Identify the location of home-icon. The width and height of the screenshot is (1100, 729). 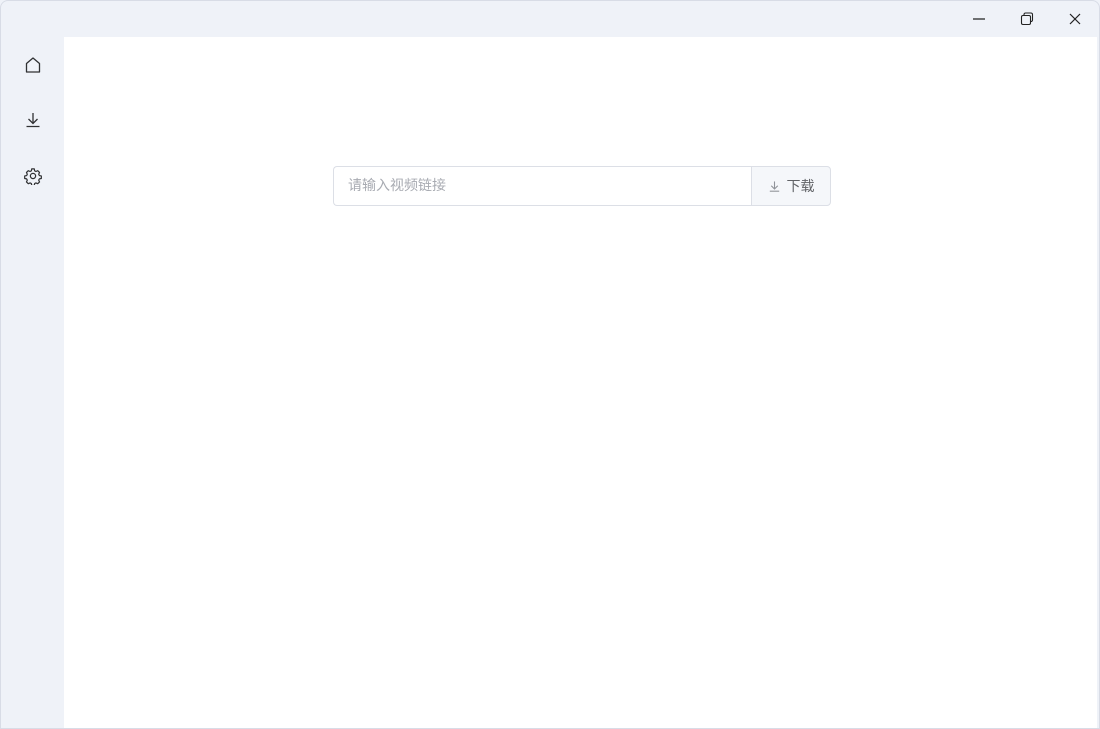
(33, 65).